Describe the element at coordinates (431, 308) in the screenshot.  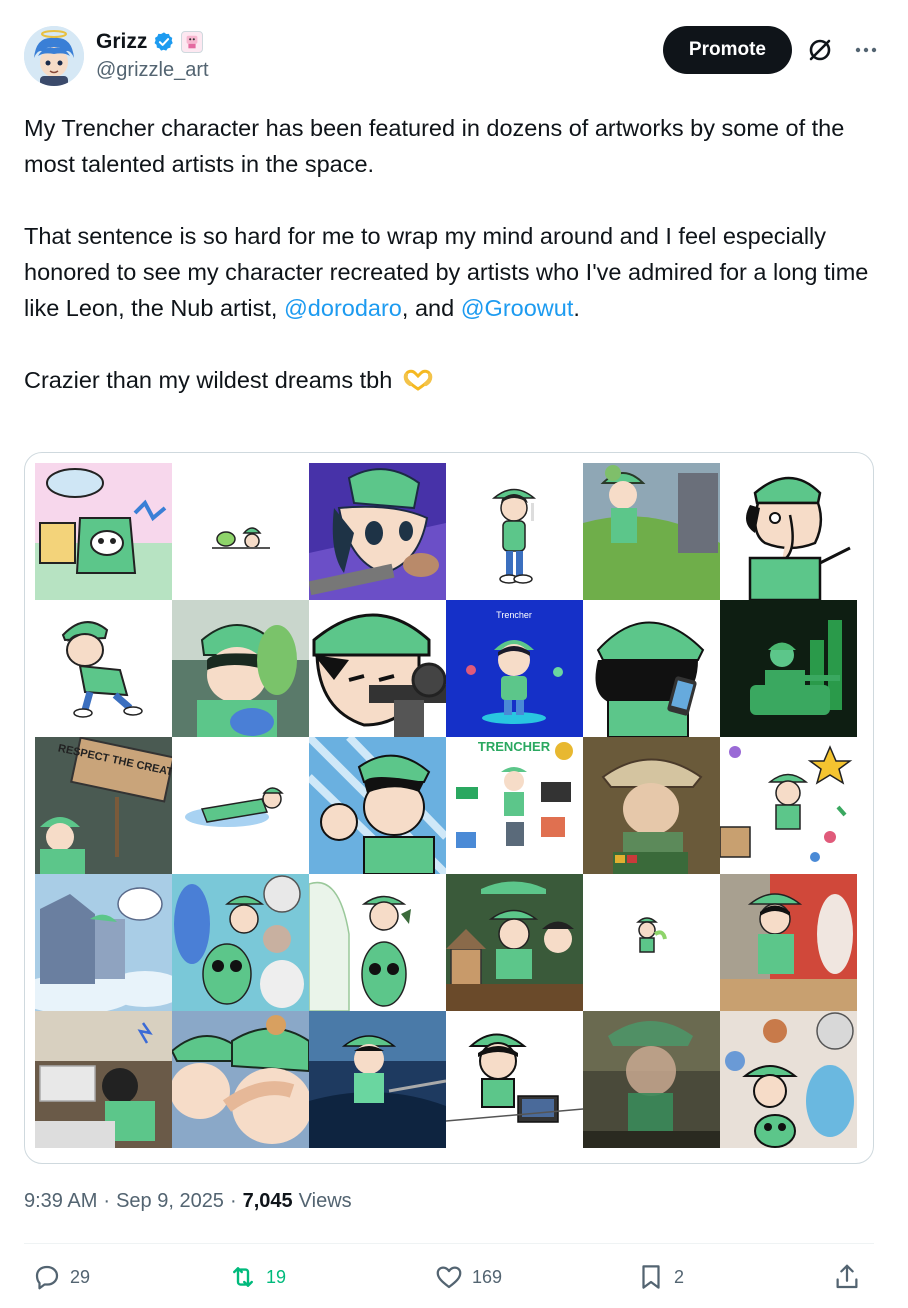
I see `between-mentions-text: , and` at that location.